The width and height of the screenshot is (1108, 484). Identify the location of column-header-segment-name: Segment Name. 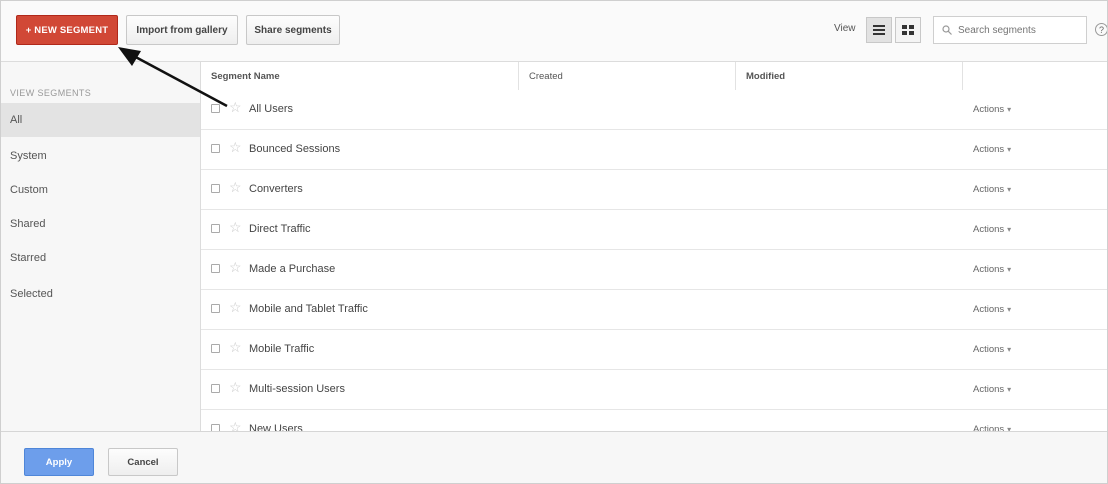
(360, 76).